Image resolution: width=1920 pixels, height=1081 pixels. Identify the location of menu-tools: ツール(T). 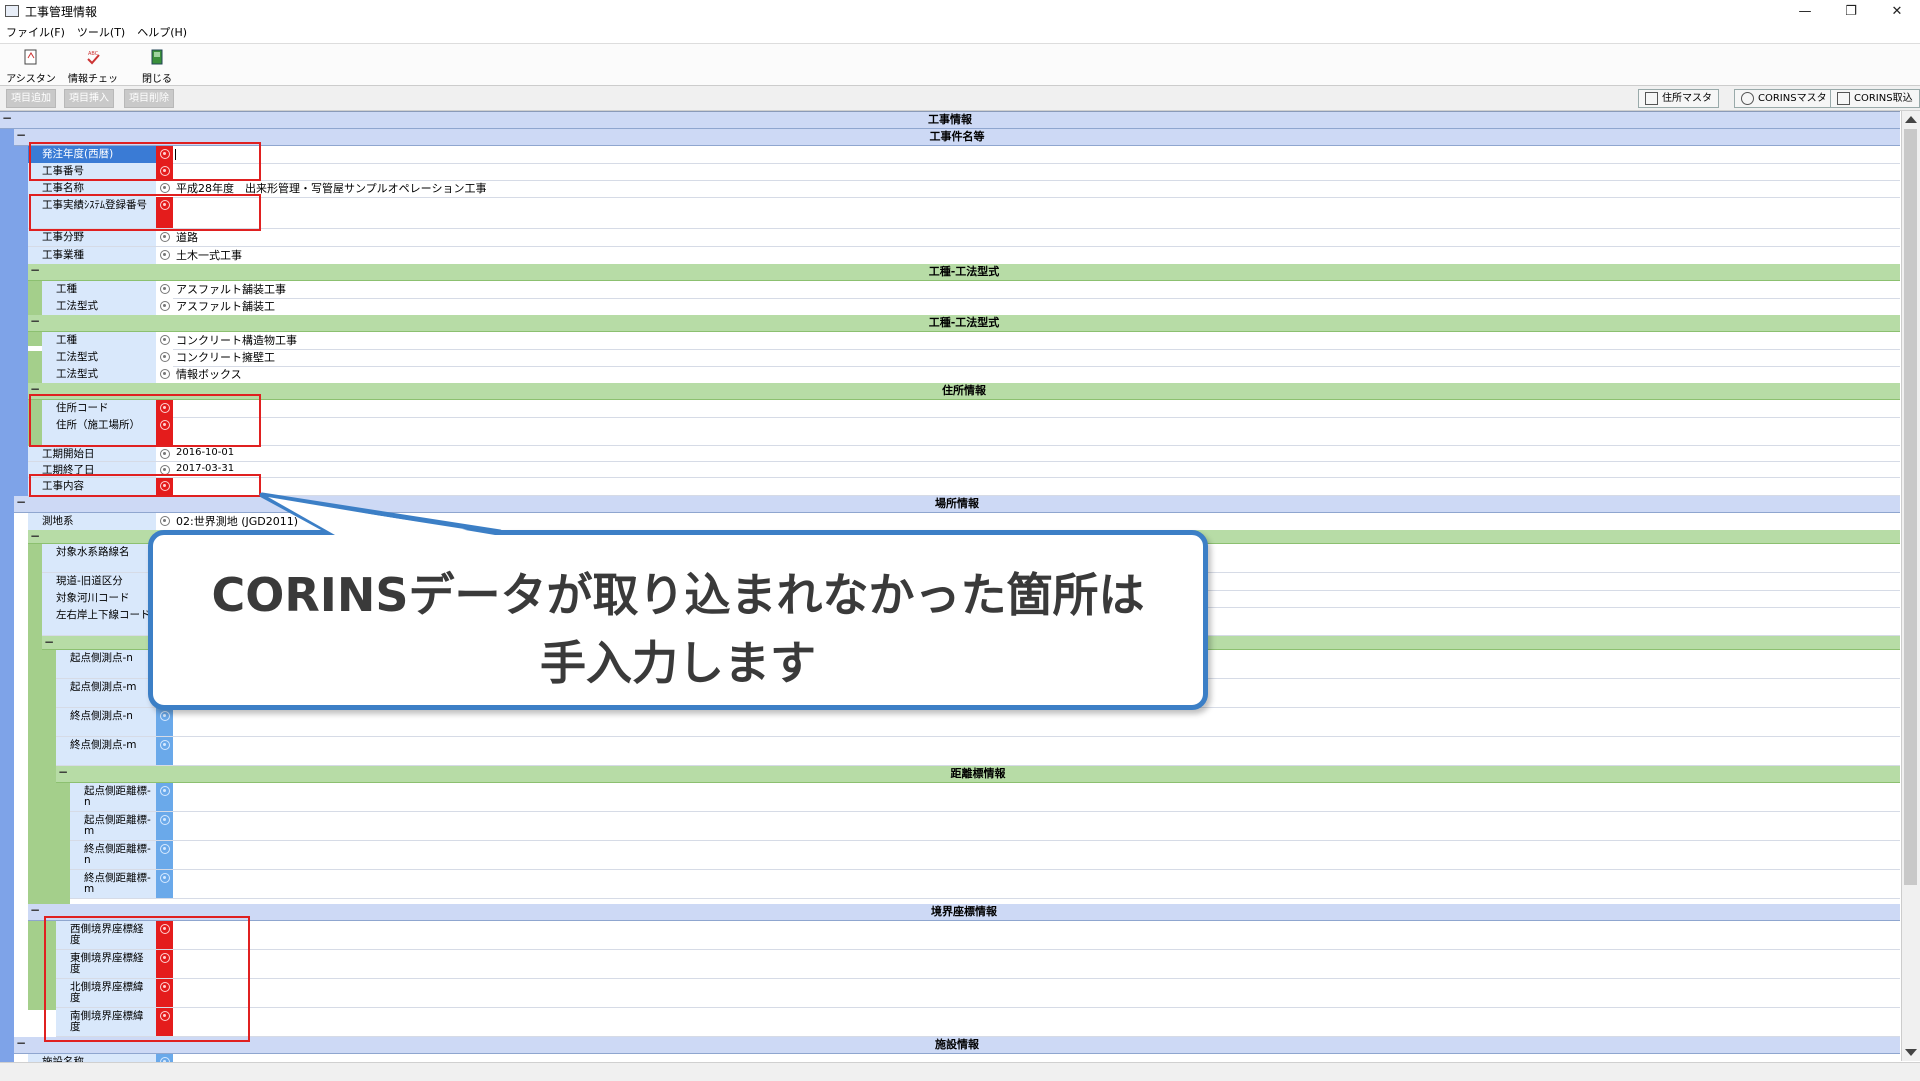
(101, 32).